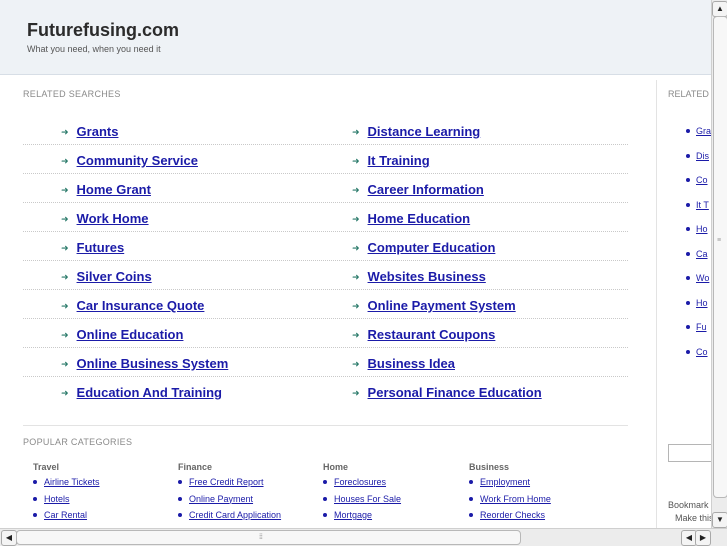 This screenshot has height=546, width=727. Describe the element at coordinates (719, 520) in the screenshot. I see `scroll-down-button: ▼` at that location.